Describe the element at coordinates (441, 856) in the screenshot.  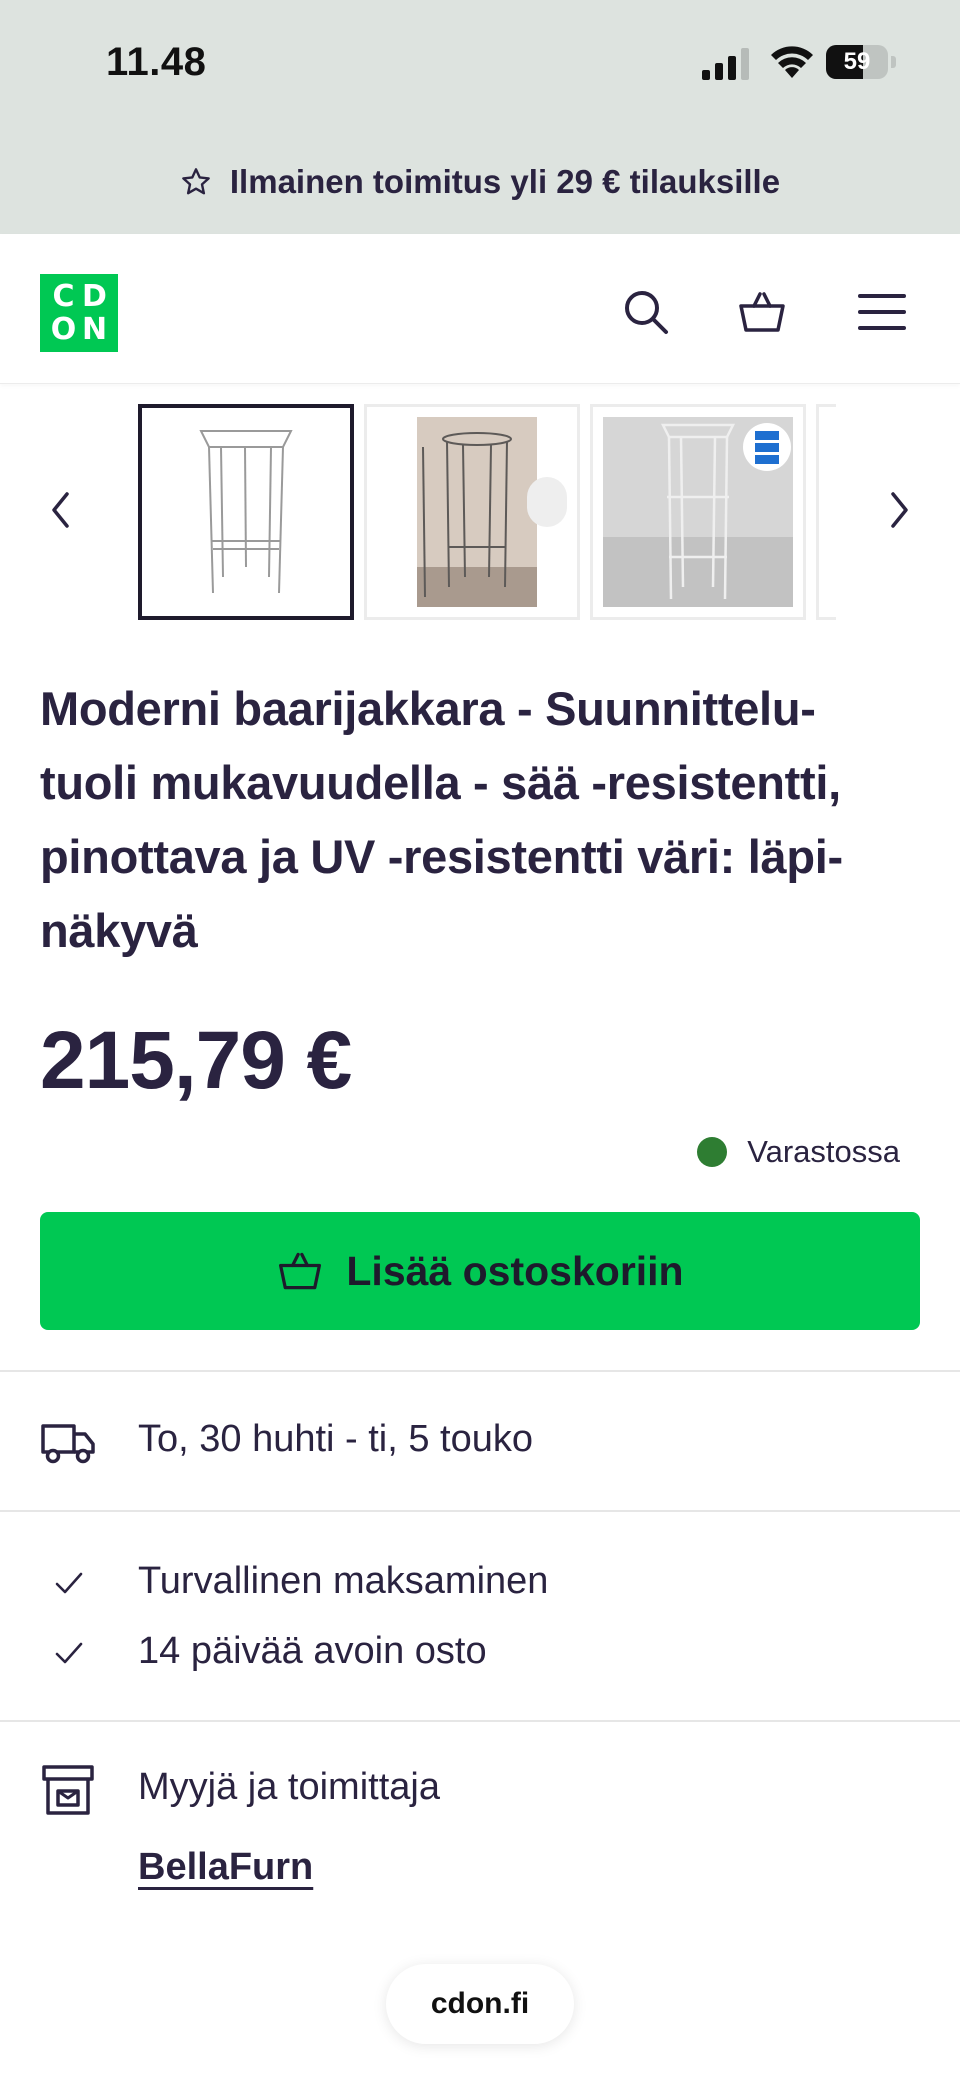
I see `title-line: pinottava ja UV -resistentti väri: läpi-` at that location.